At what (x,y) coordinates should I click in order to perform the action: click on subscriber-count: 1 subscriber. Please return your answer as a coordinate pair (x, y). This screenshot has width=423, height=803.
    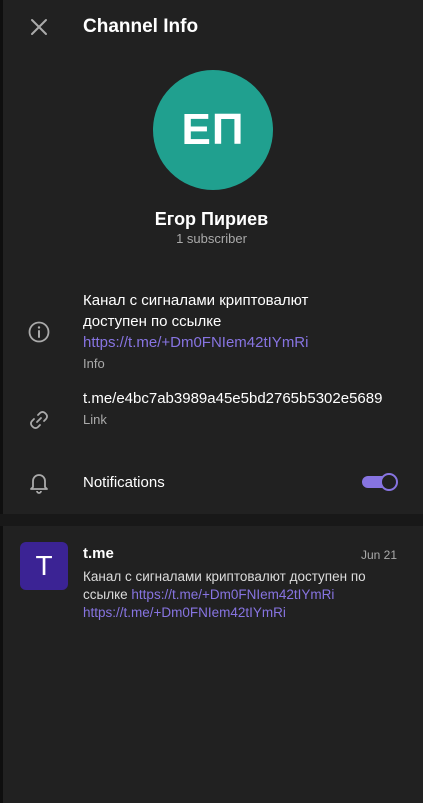
    Looking at the image, I should click on (211, 238).